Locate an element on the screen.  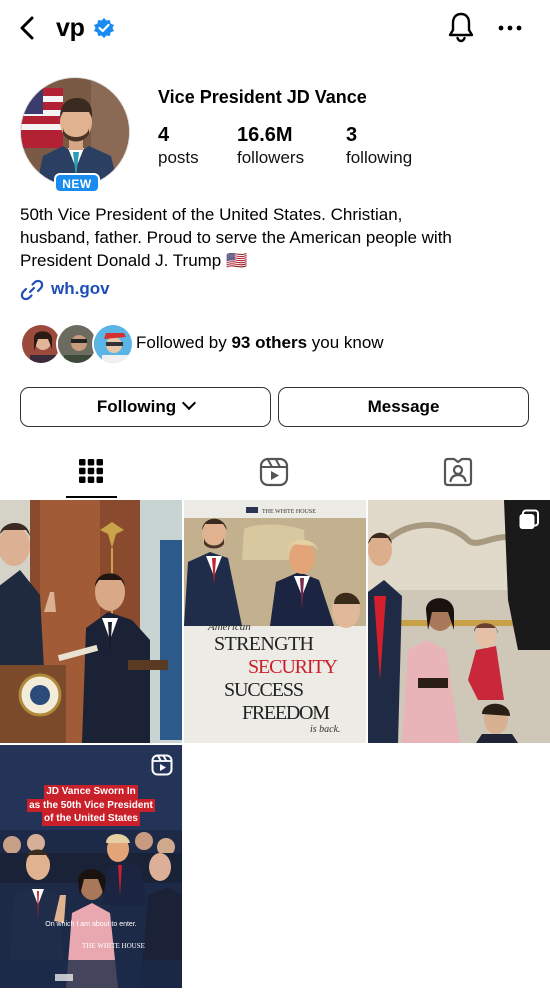
mutual-followers: Followed by 93 others you know is located at coordinates (275, 345).